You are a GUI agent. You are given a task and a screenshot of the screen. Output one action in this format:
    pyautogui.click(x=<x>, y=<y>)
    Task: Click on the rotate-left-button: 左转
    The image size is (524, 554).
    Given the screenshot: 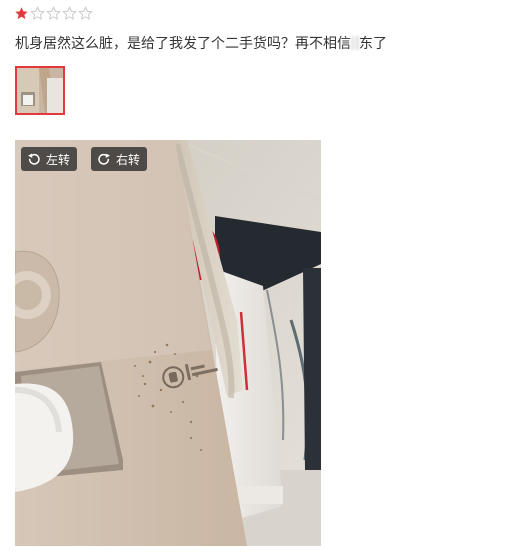 What is the action you would take?
    pyautogui.click(x=49, y=159)
    